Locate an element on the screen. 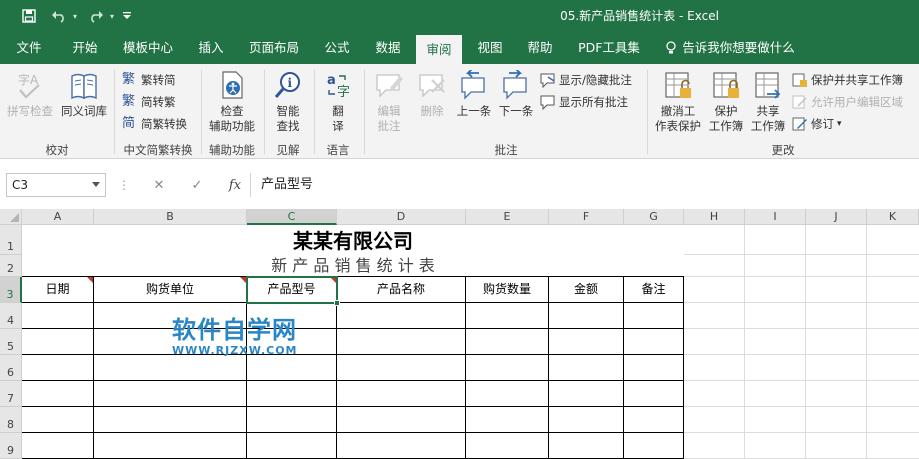  previous-comment-icon is located at coordinates (473, 85).